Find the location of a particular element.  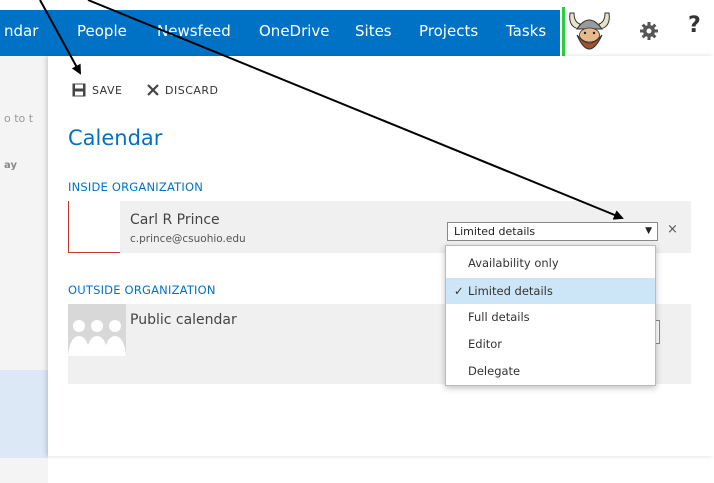

chevron-down-icon: ▼ is located at coordinates (648, 231).